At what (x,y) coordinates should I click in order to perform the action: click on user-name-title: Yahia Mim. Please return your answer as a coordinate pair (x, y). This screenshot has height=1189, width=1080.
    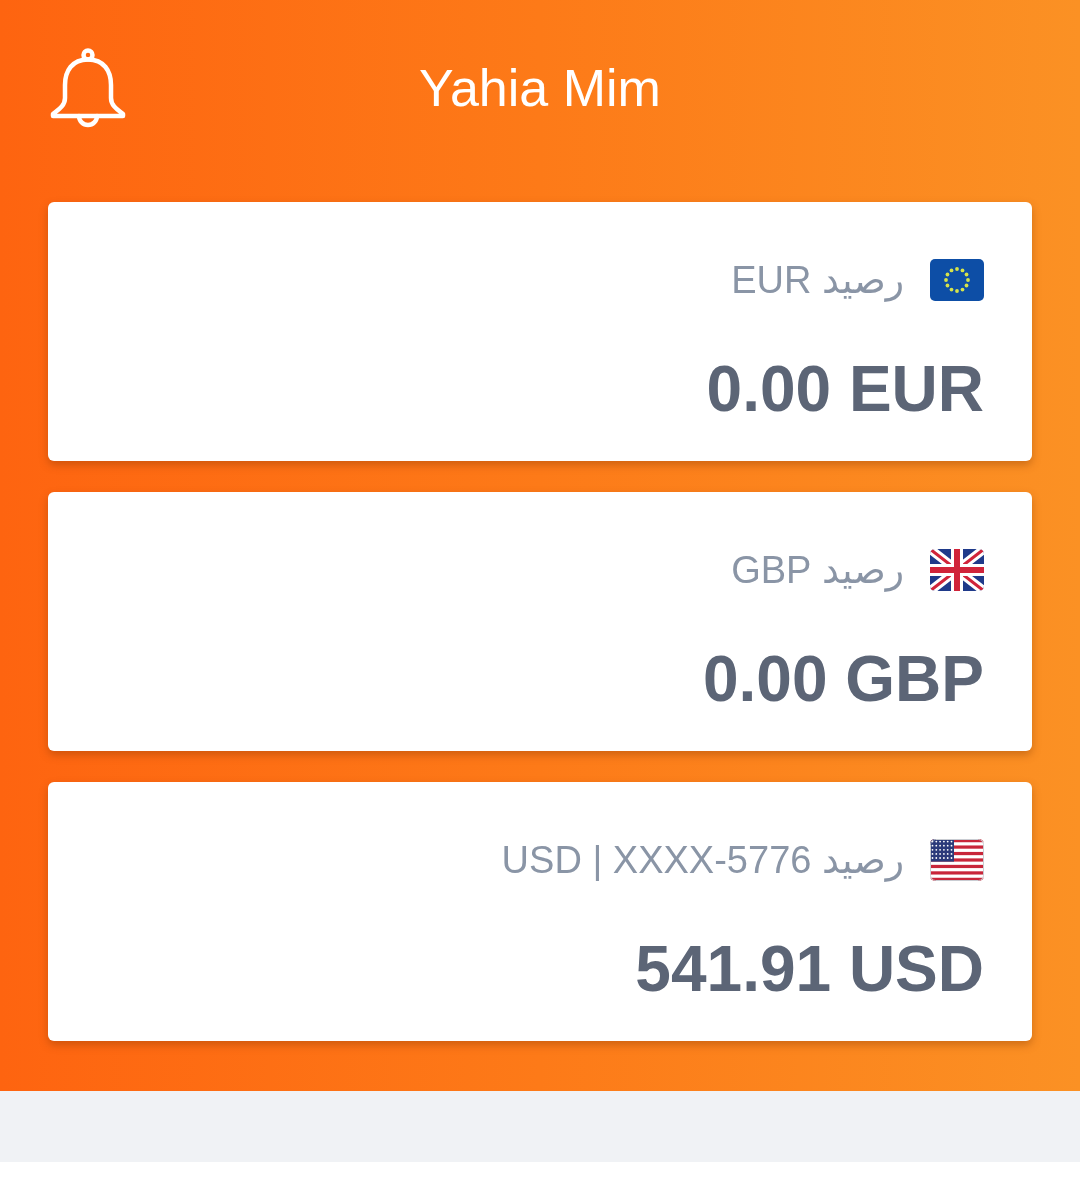
    Looking at the image, I should click on (540, 88).